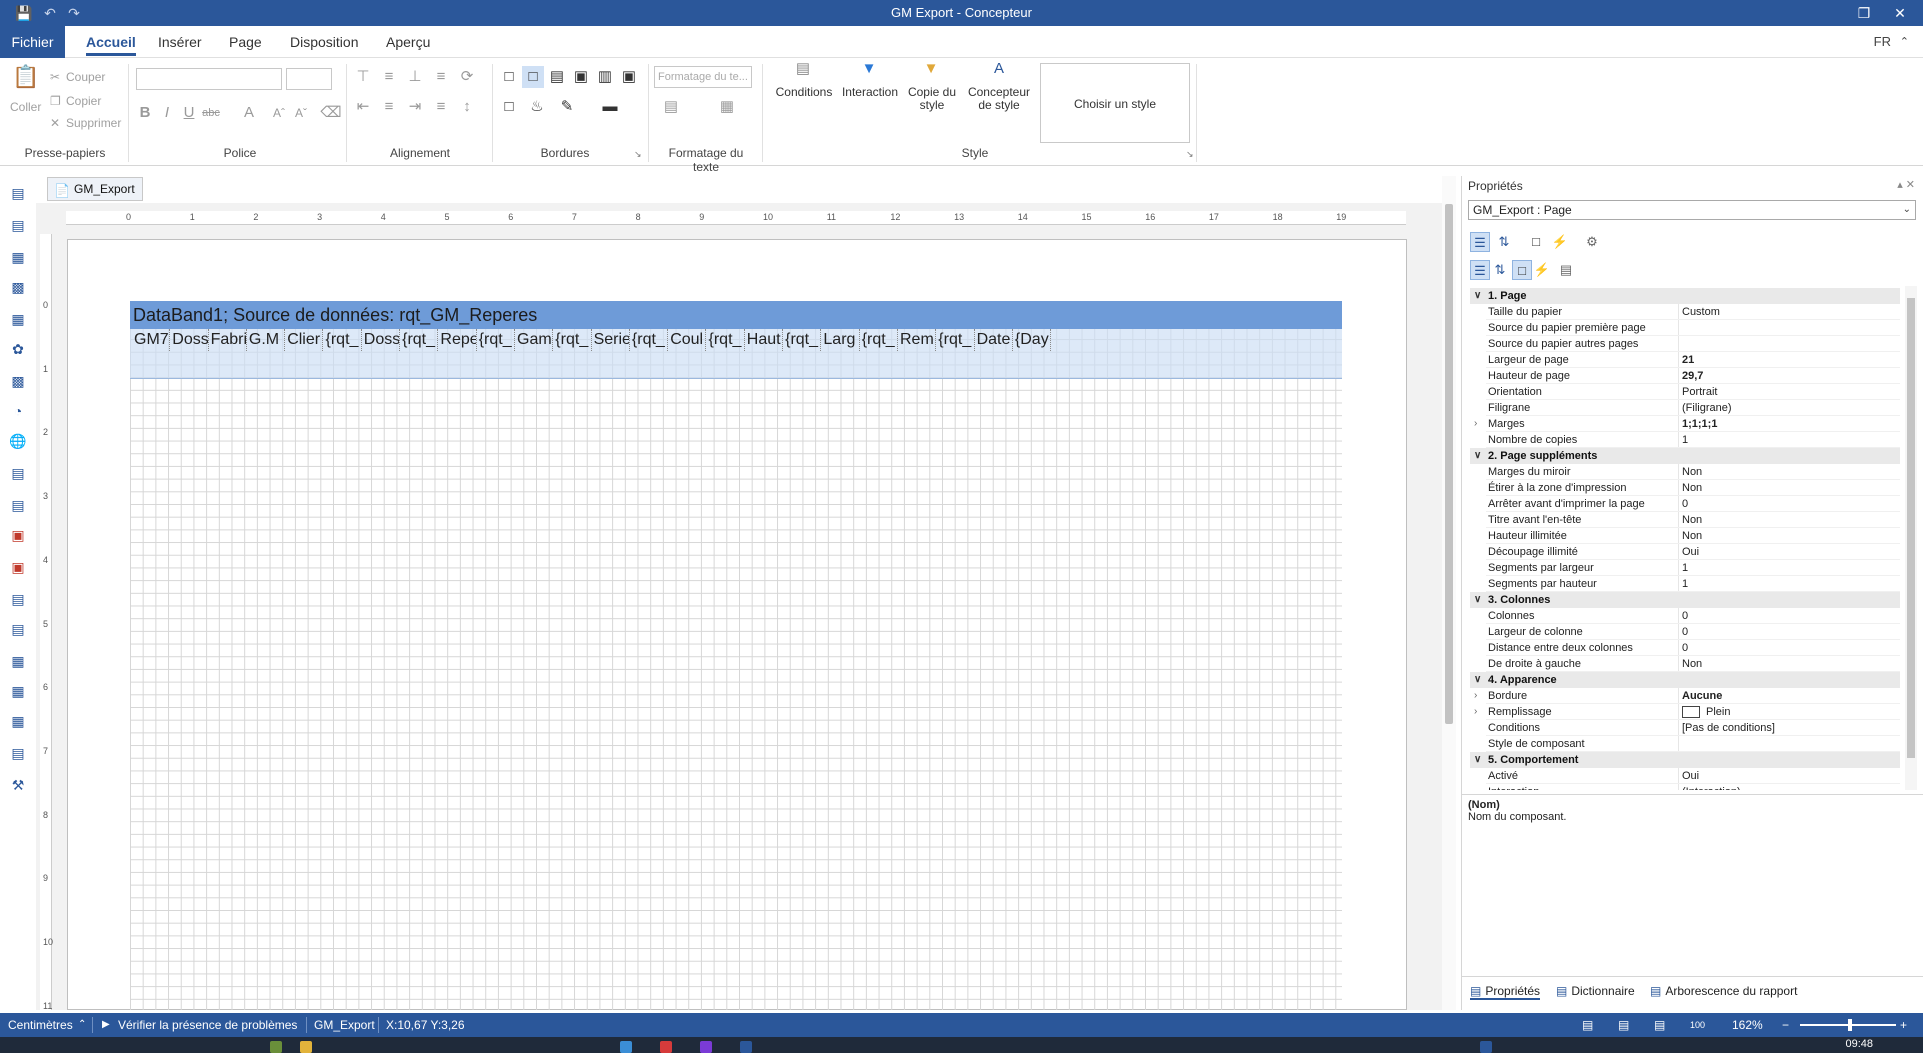 Image resolution: width=1923 pixels, height=1053 pixels. Describe the element at coordinates (363, 77) in the screenshot. I see `align-top-icon: ⊤` at that location.